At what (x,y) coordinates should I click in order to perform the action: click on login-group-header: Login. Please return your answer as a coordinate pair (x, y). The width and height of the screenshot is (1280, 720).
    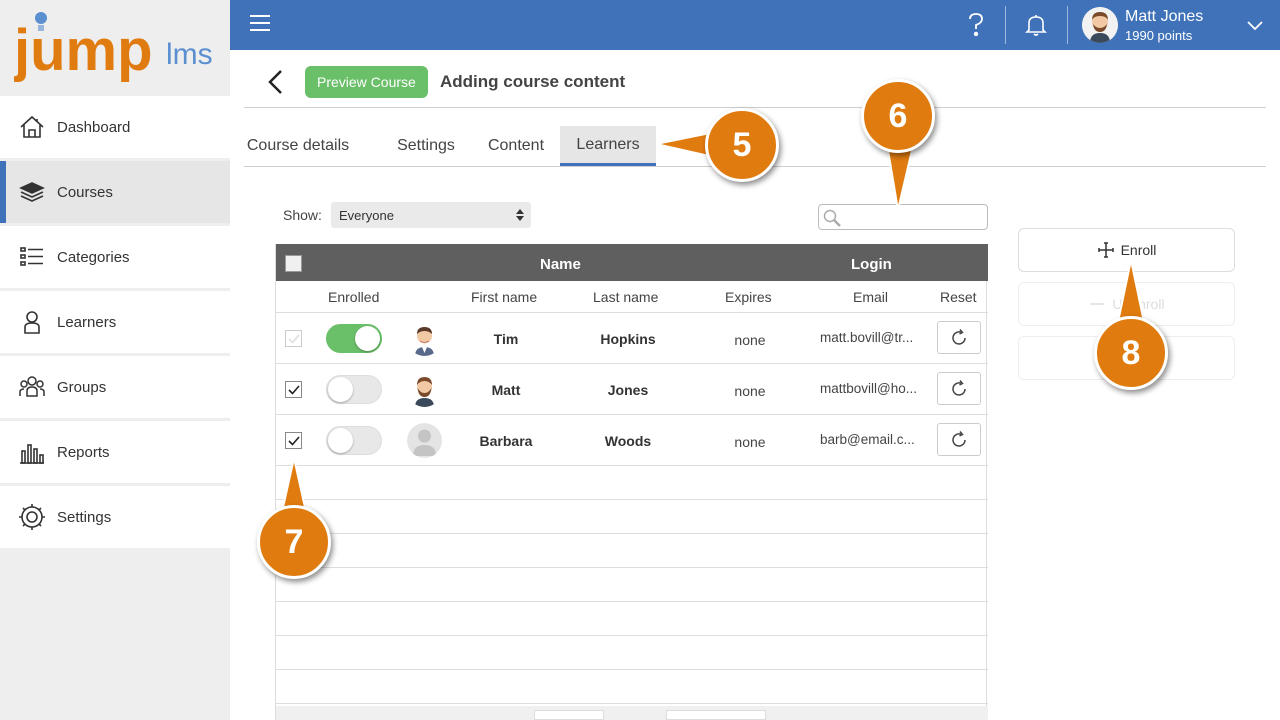
    Looking at the image, I should click on (871, 264).